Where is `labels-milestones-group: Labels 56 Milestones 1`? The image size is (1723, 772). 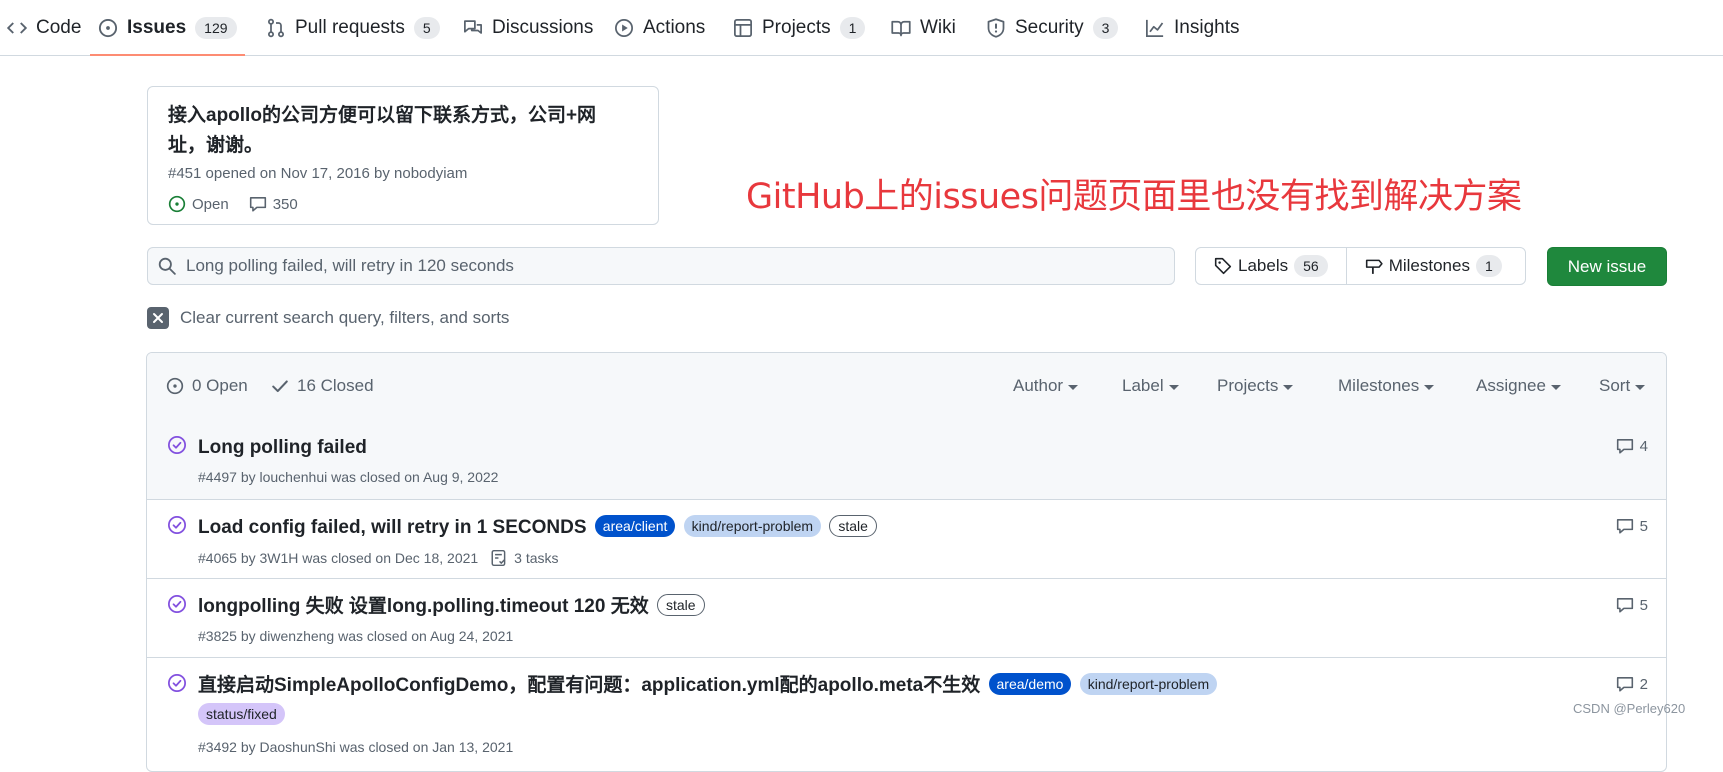
labels-milestones-group: Labels 56 Milestones 1 is located at coordinates (1360, 266).